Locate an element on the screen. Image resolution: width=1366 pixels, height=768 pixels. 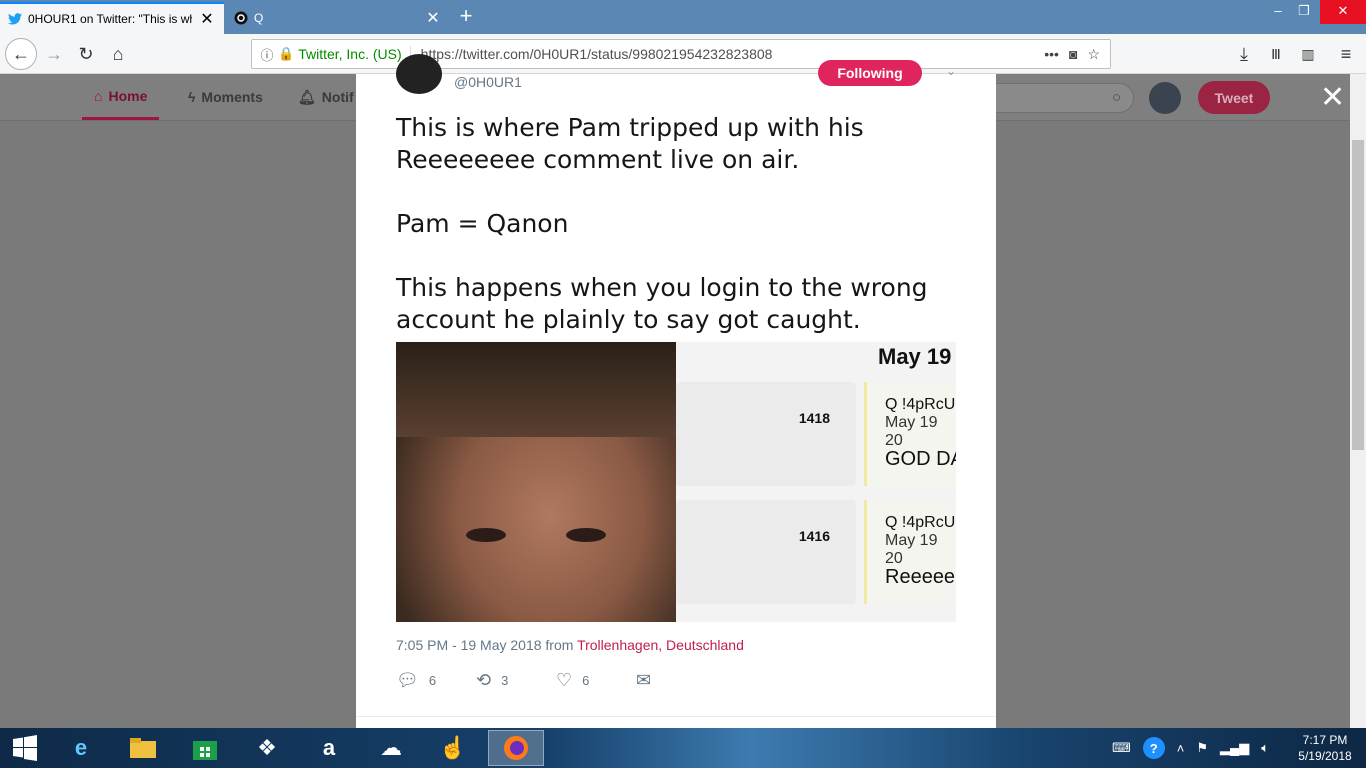
avatar is located at coordinates (1165, 98).